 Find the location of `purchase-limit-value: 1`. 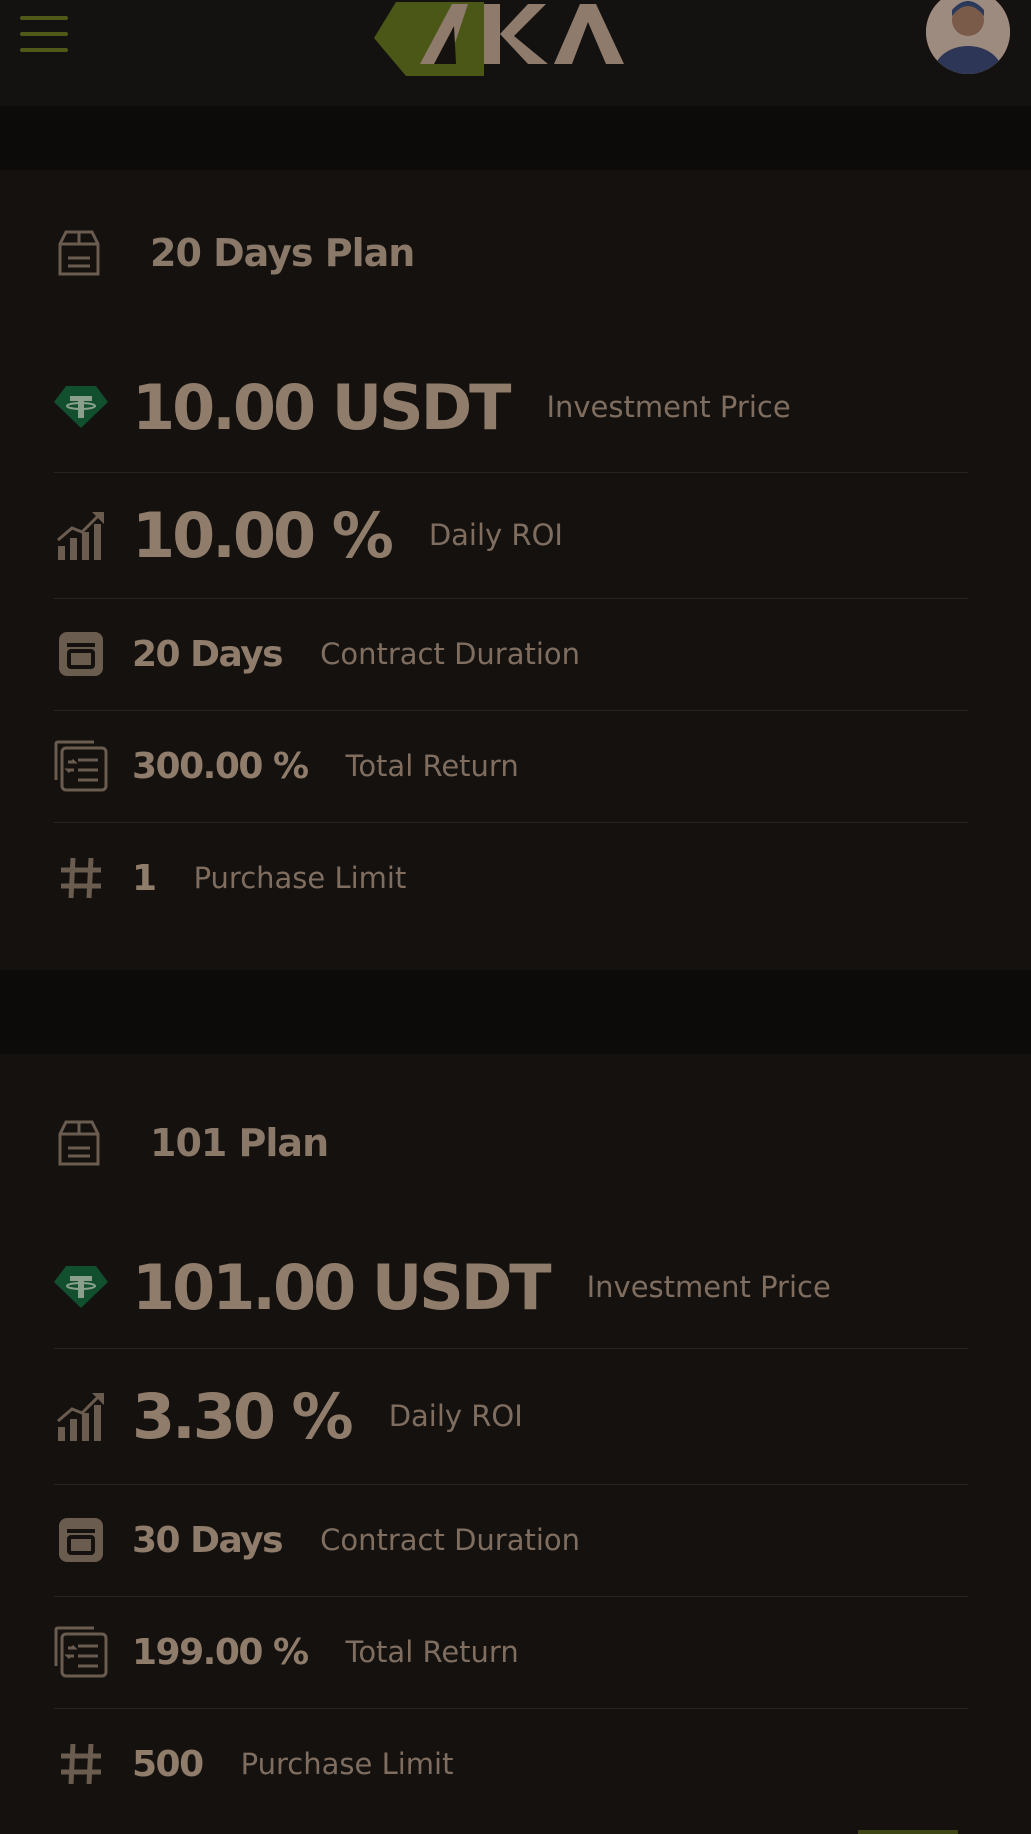

purchase-limit-value: 1 is located at coordinates (144, 878).